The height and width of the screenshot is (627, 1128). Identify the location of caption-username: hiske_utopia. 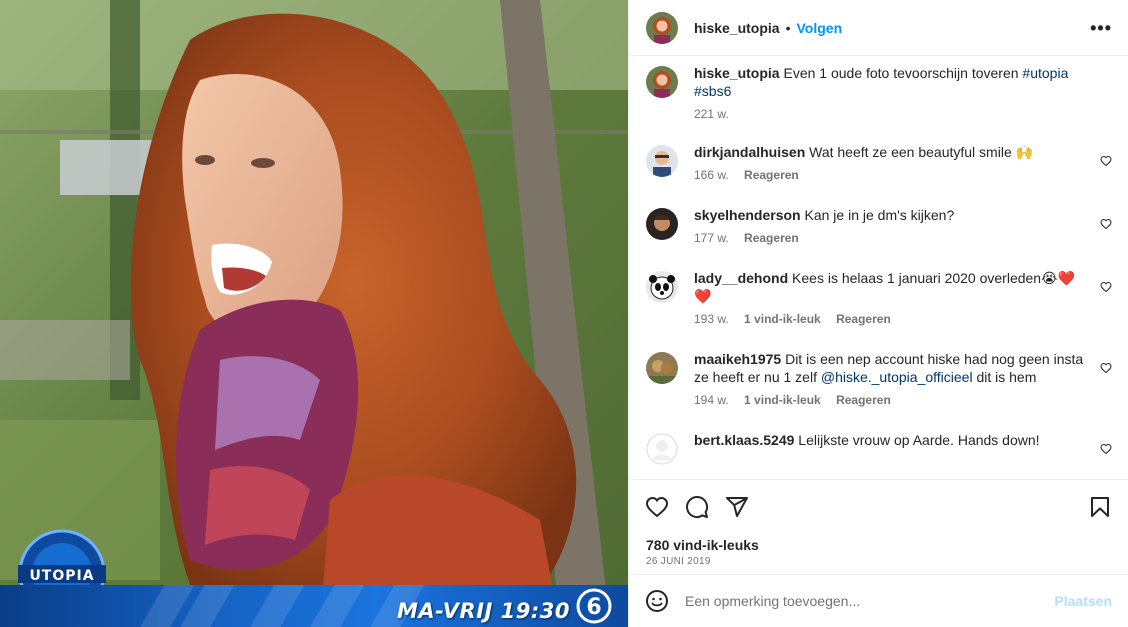
(737, 73).